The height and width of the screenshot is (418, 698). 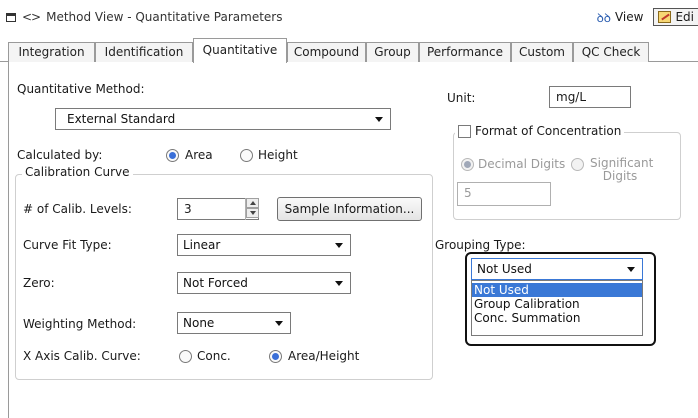 I want to click on format-concentration-checkbox, so click(x=464, y=131).